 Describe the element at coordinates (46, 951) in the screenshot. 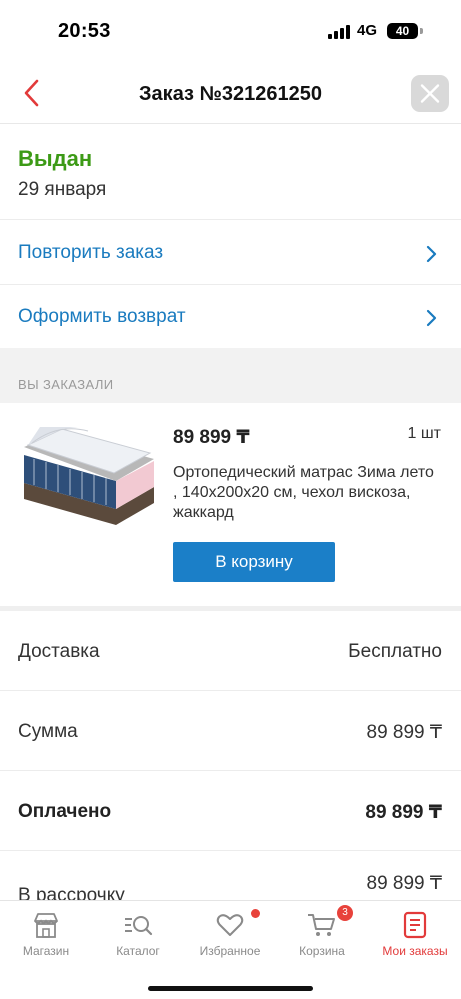

I see `tab-label: Магазин` at that location.